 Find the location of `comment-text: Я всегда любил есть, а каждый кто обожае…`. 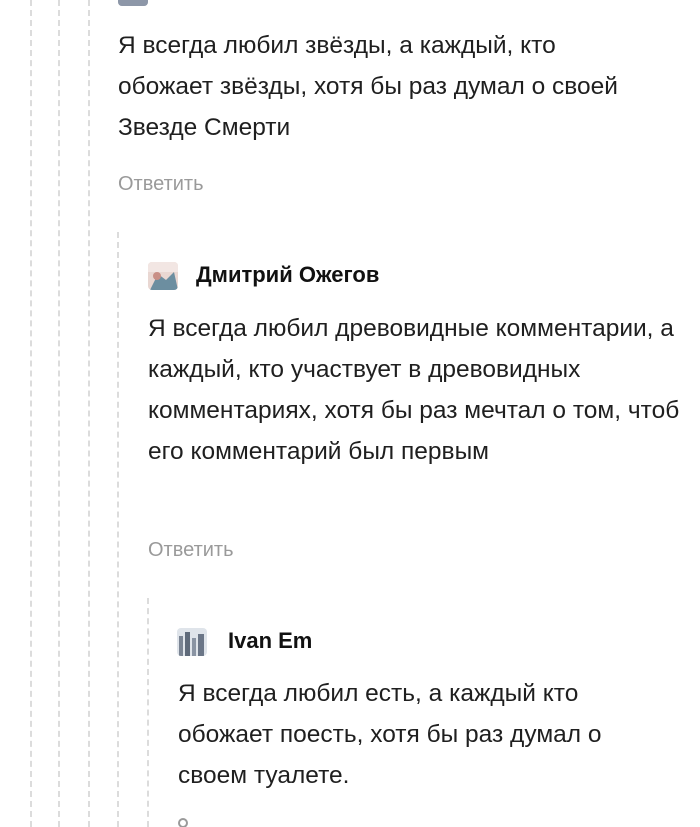

comment-text: Я всегда любил есть, а каждый кто обожае… is located at coordinates (390, 734).